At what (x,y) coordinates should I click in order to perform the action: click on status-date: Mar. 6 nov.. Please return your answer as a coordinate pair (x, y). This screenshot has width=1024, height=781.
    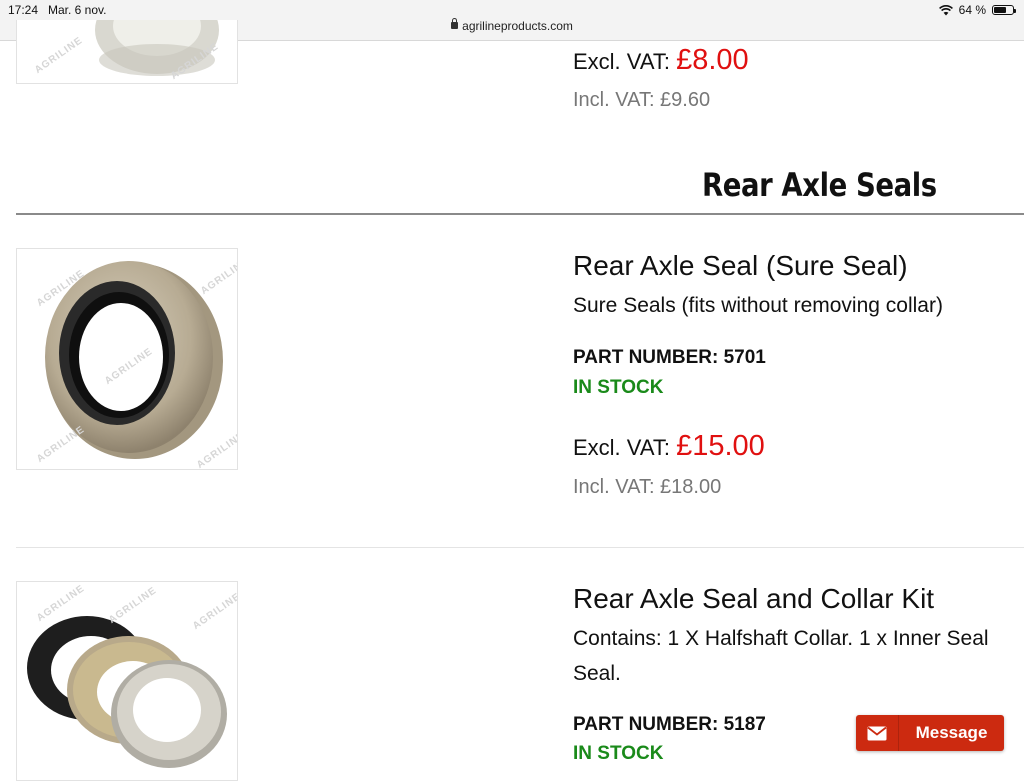
    Looking at the image, I should click on (77, 10).